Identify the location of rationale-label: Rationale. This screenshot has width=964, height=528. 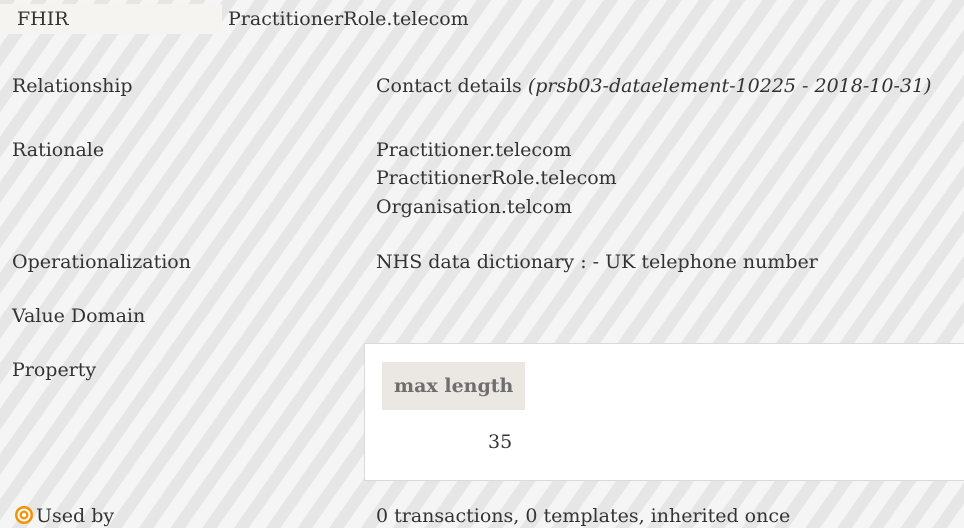
(58, 150).